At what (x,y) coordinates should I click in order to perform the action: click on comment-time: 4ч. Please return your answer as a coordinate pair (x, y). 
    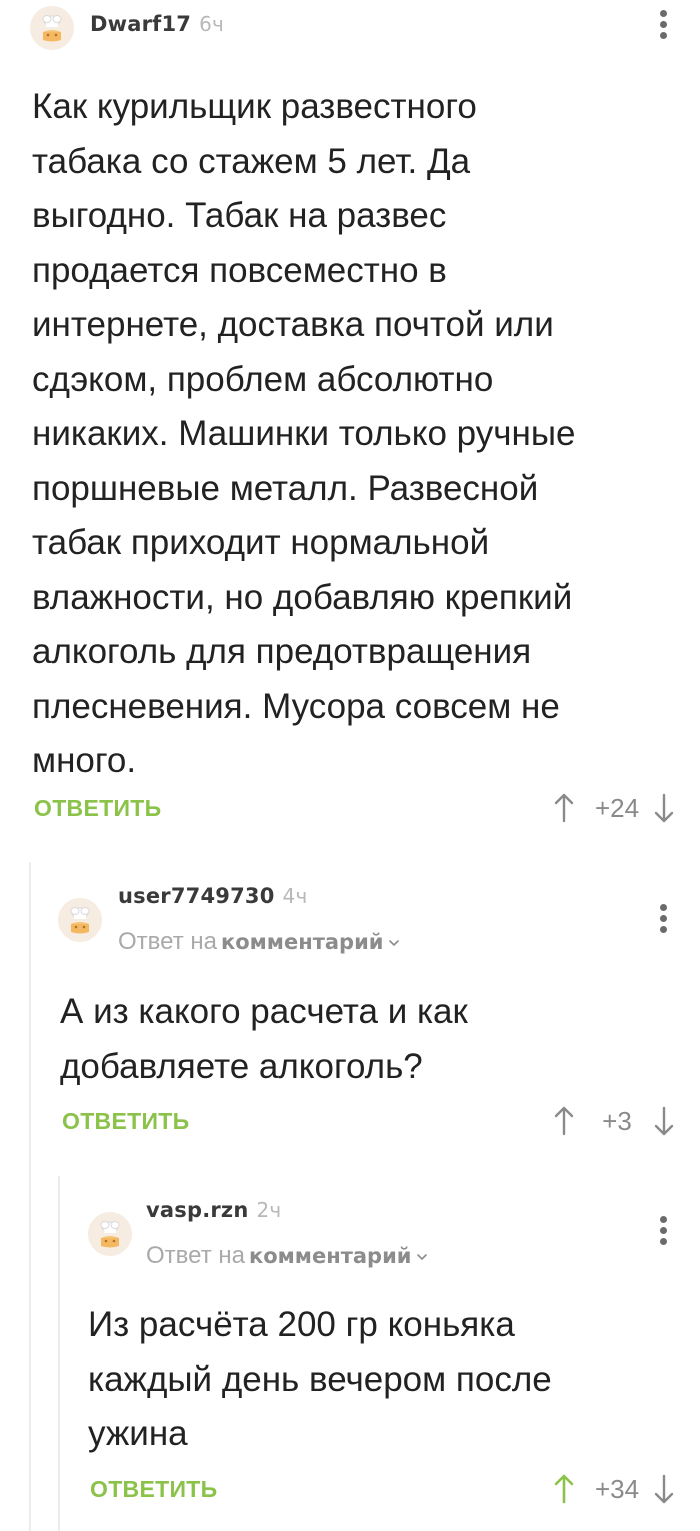
    Looking at the image, I should click on (295, 896).